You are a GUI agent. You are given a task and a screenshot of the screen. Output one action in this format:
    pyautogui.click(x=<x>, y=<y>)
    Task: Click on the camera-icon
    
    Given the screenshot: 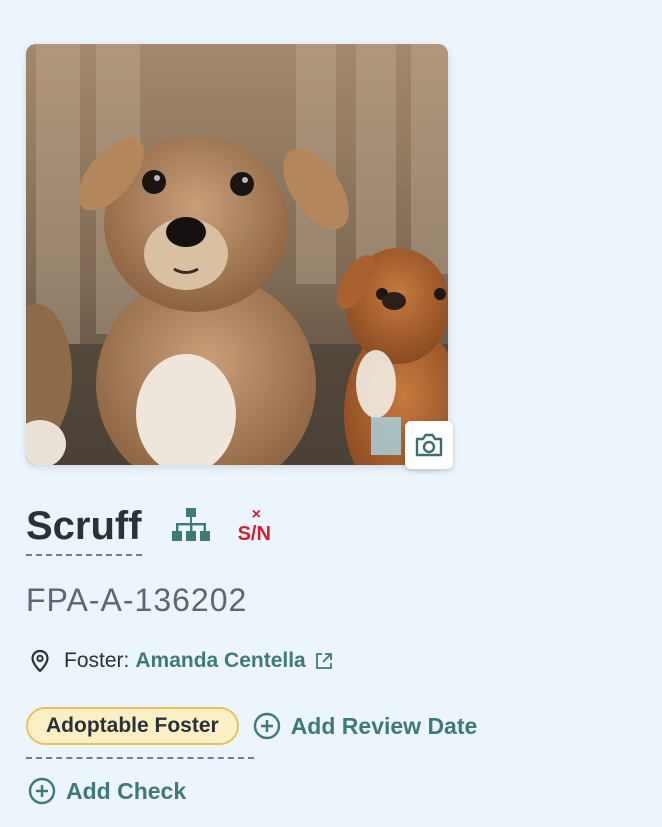 What is the action you would take?
    pyautogui.click(x=429, y=445)
    